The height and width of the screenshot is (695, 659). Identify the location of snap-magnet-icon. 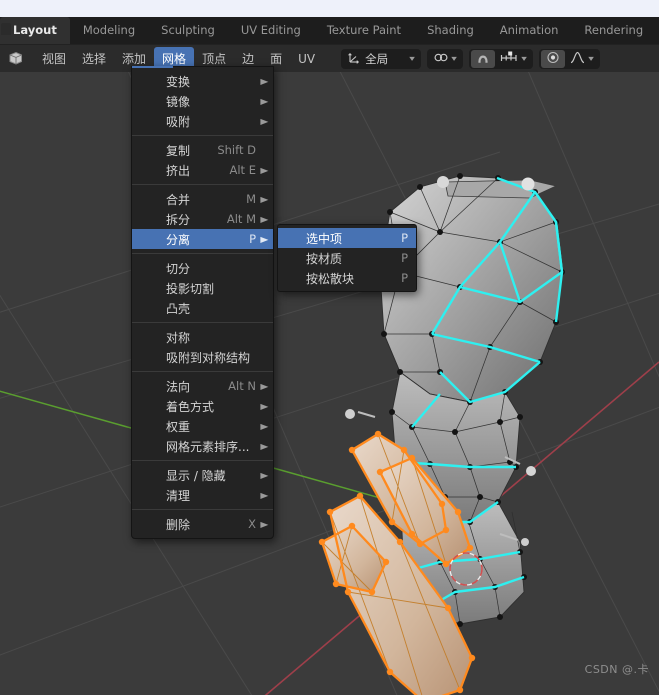
(441, 59).